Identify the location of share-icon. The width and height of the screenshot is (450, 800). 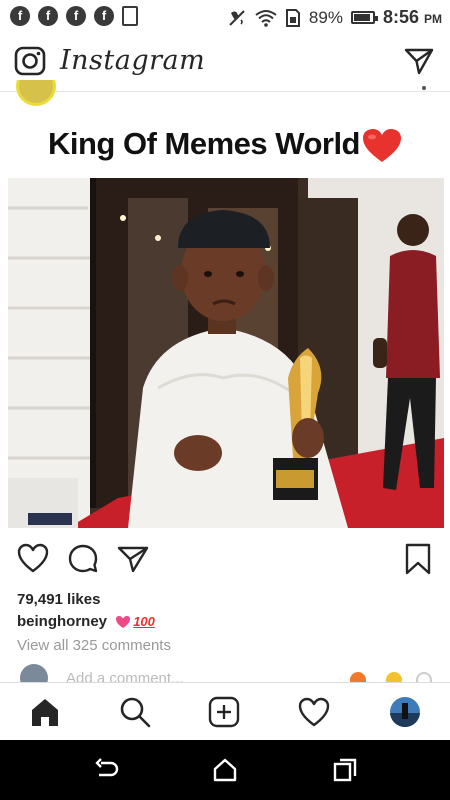
(133, 559).